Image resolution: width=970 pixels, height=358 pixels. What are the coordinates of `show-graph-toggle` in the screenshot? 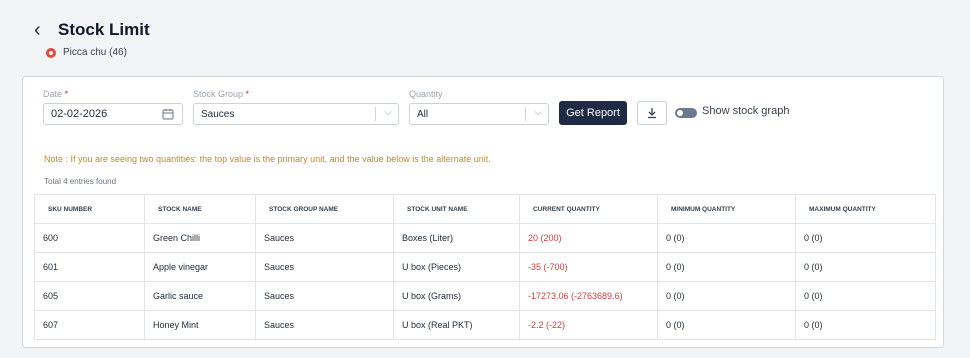 It's located at (686, 113).